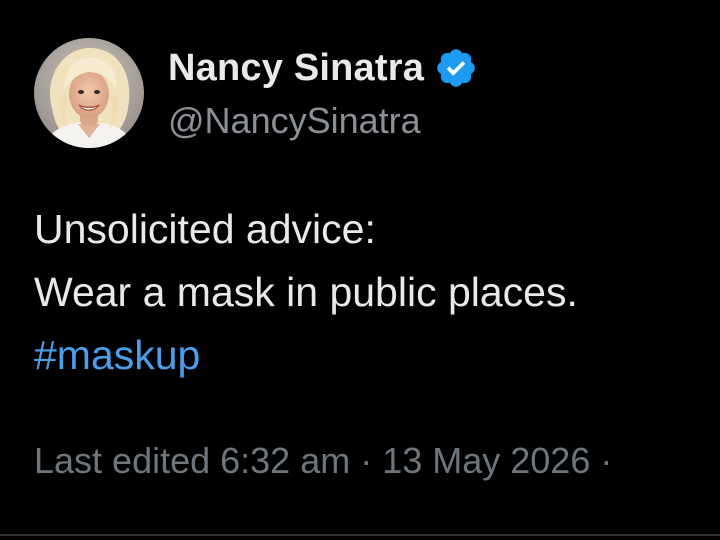  Describe the element at coordinates (306, 355) in the screenshot. I see `hashtag-link: #maskup` at that location.